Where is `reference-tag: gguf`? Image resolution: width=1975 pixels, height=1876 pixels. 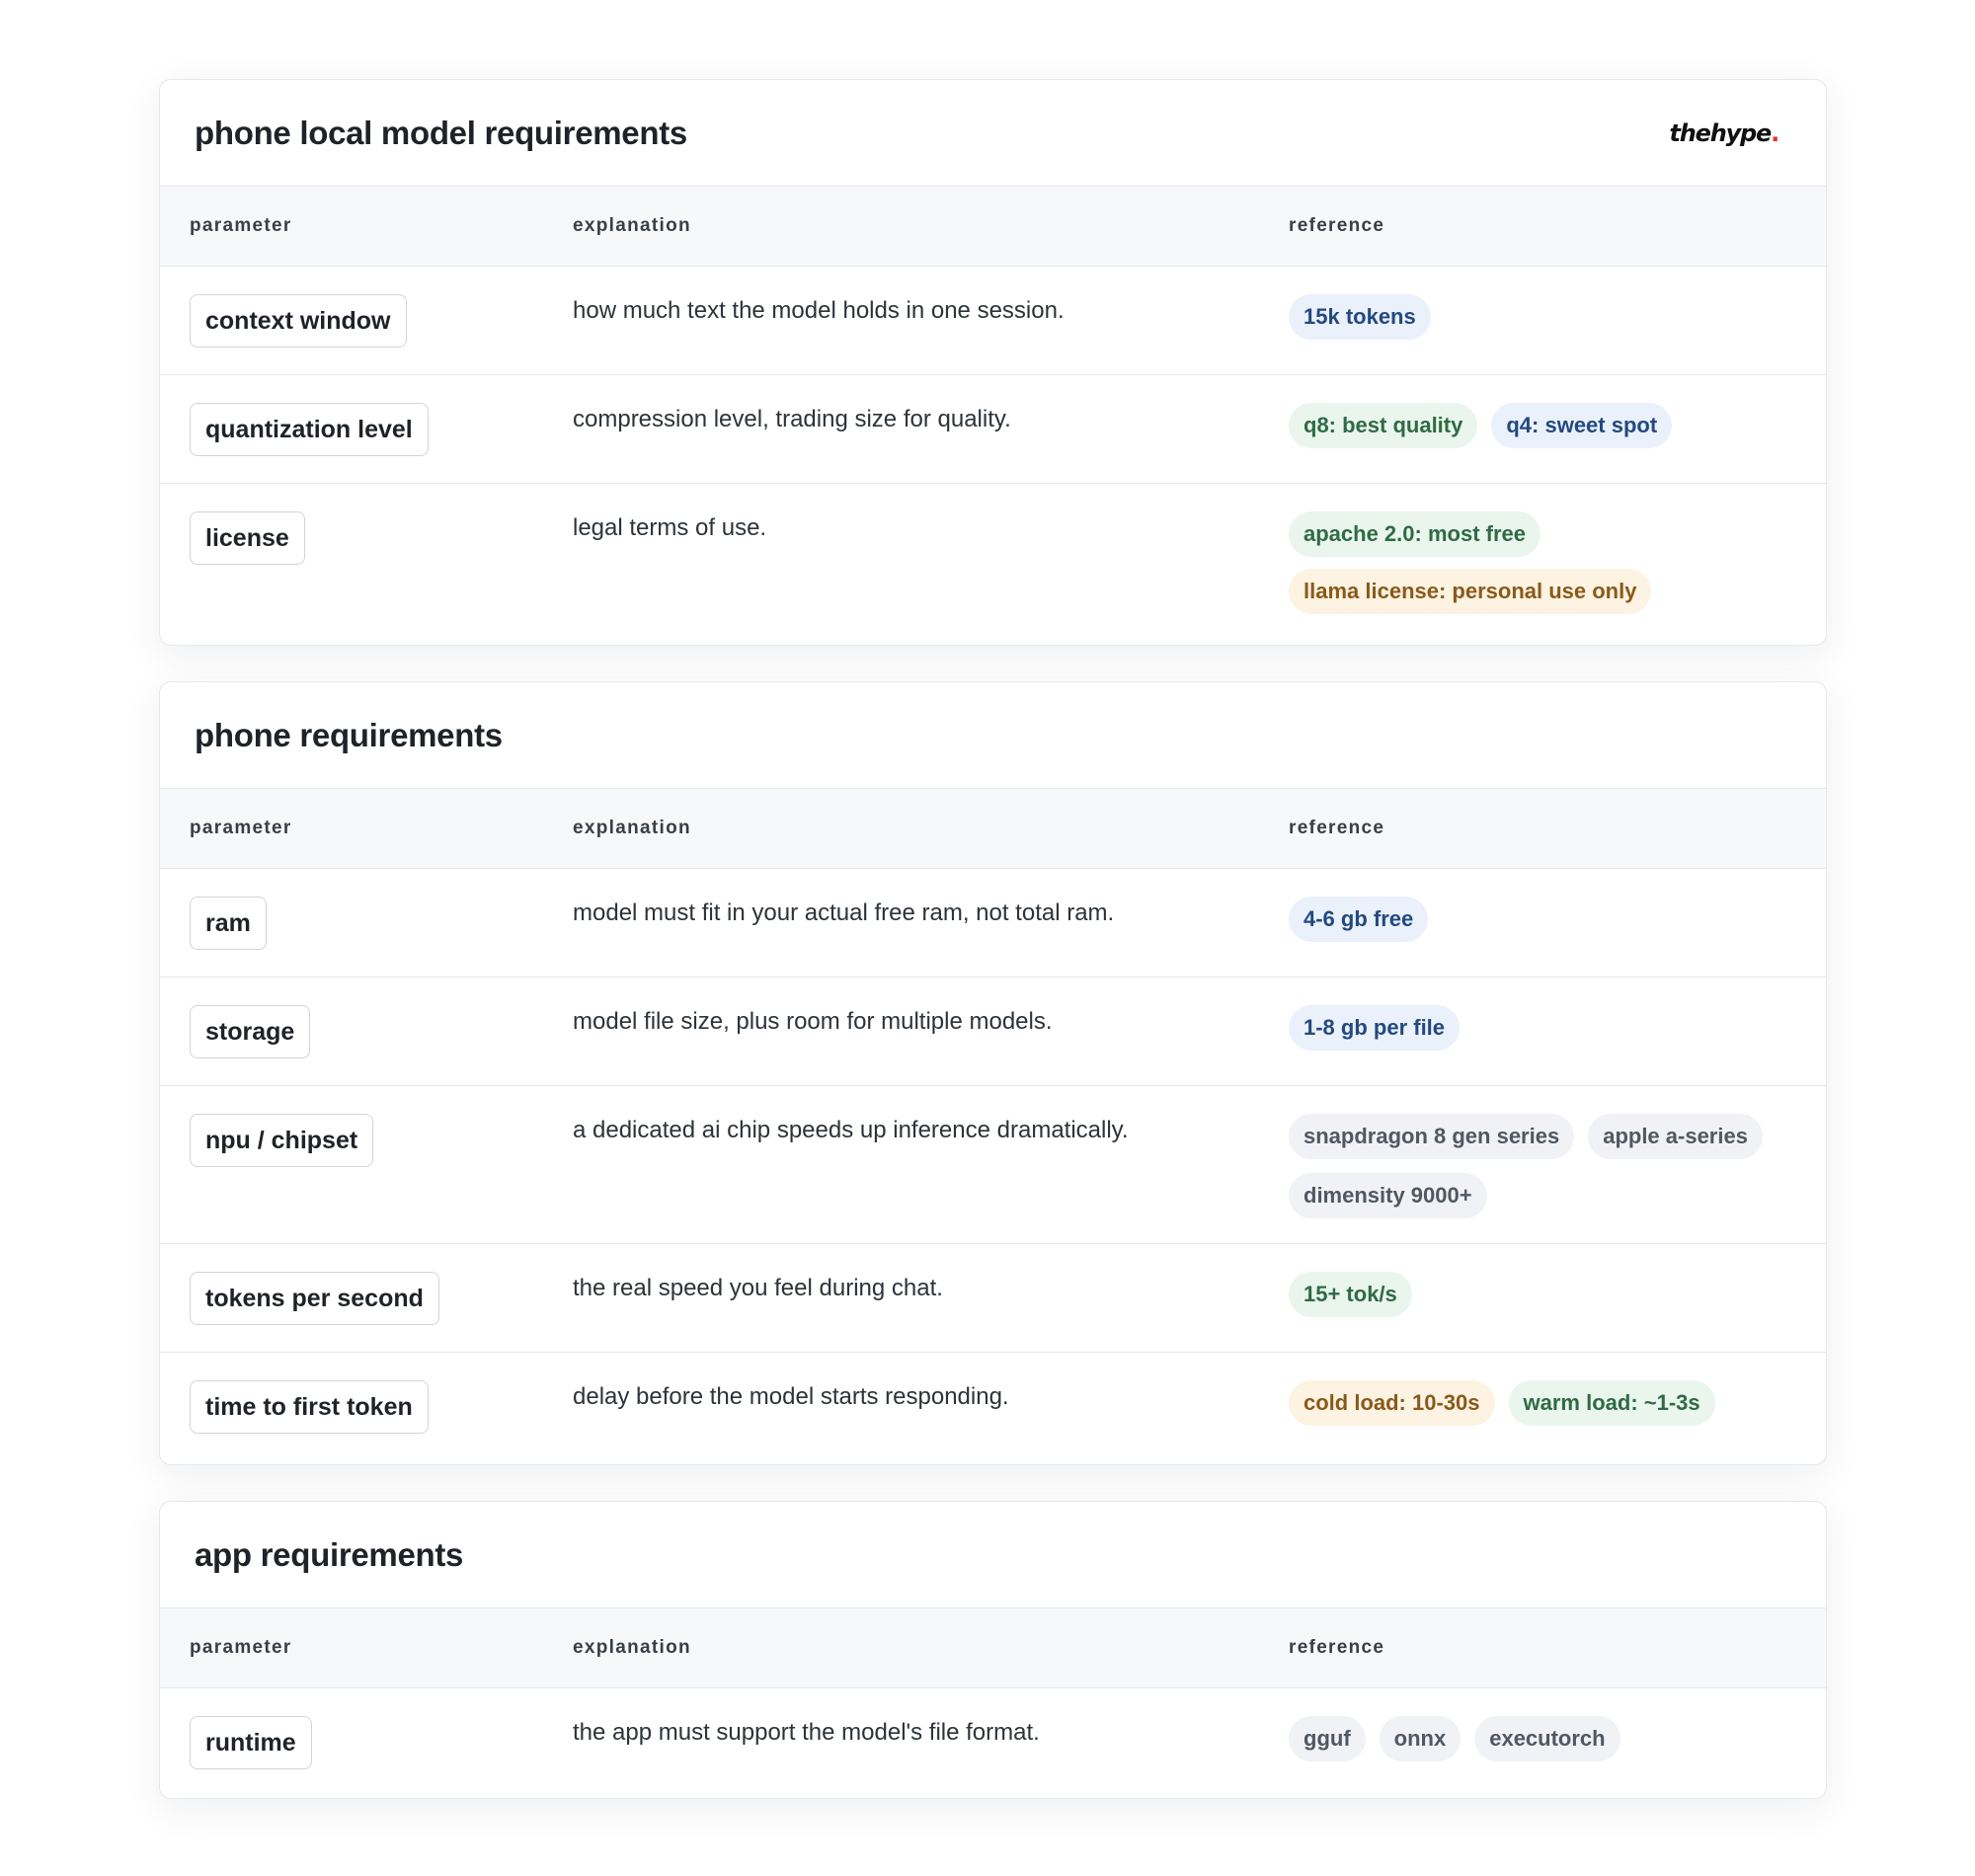 reference-tag: gguf is located at coordinates (1328, 1739).